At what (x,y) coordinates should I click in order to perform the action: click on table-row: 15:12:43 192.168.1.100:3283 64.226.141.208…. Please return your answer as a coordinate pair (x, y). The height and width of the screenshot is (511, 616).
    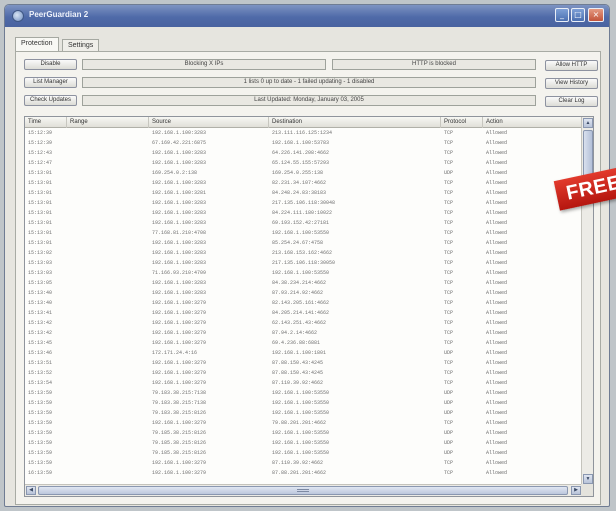
    Looking at the image, I should click on (303, 153).